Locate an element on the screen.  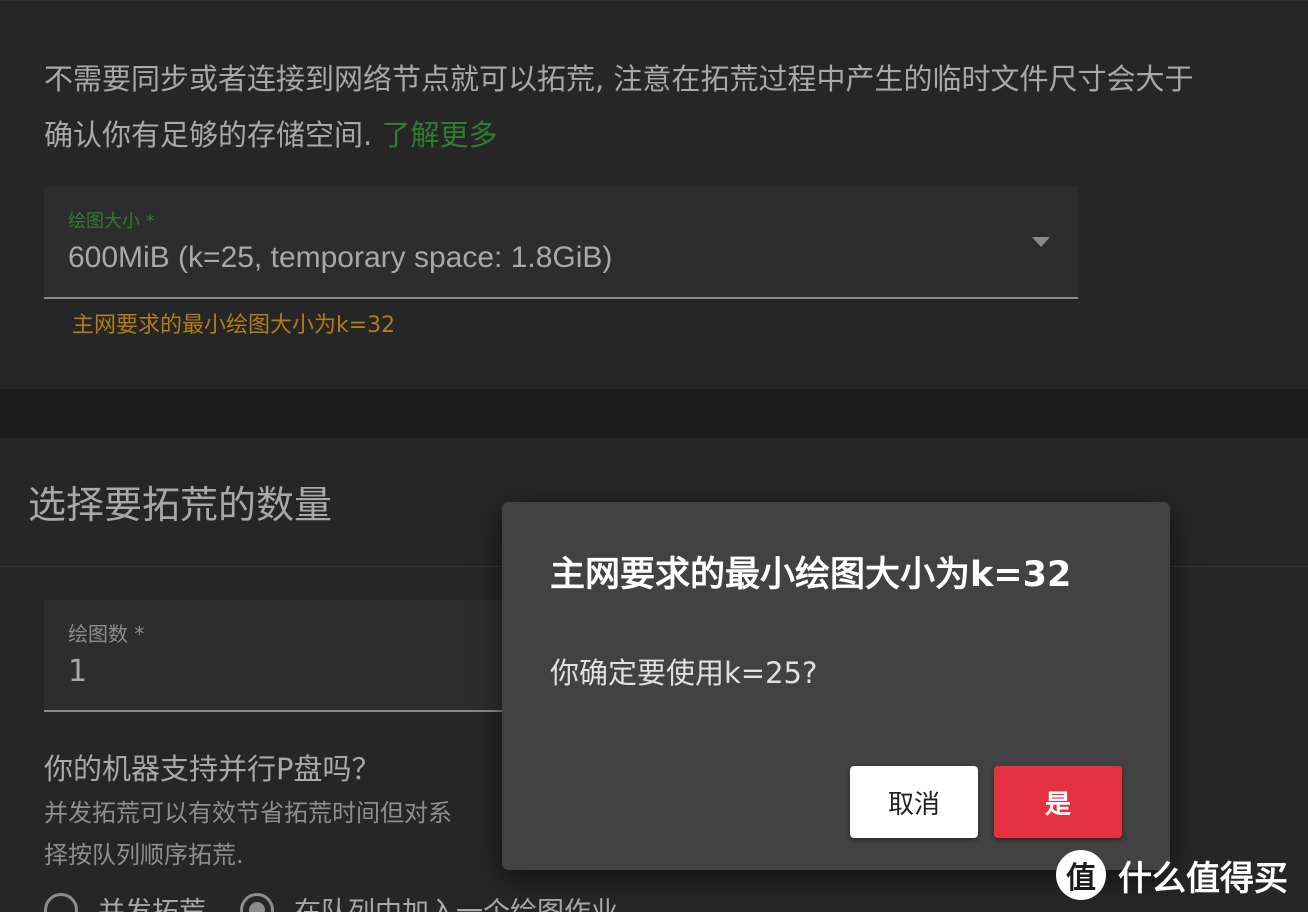
plot-size-value: 600MiB (k=25, temporary space: 1.8GiB) is located at coordinates (340, 257).